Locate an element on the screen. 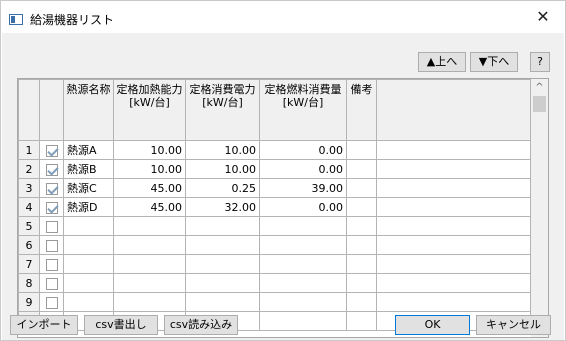 The width and height of the screenshot is (566, 341). csv-import-button: csv読み込み is located at coordinates (201, 325).